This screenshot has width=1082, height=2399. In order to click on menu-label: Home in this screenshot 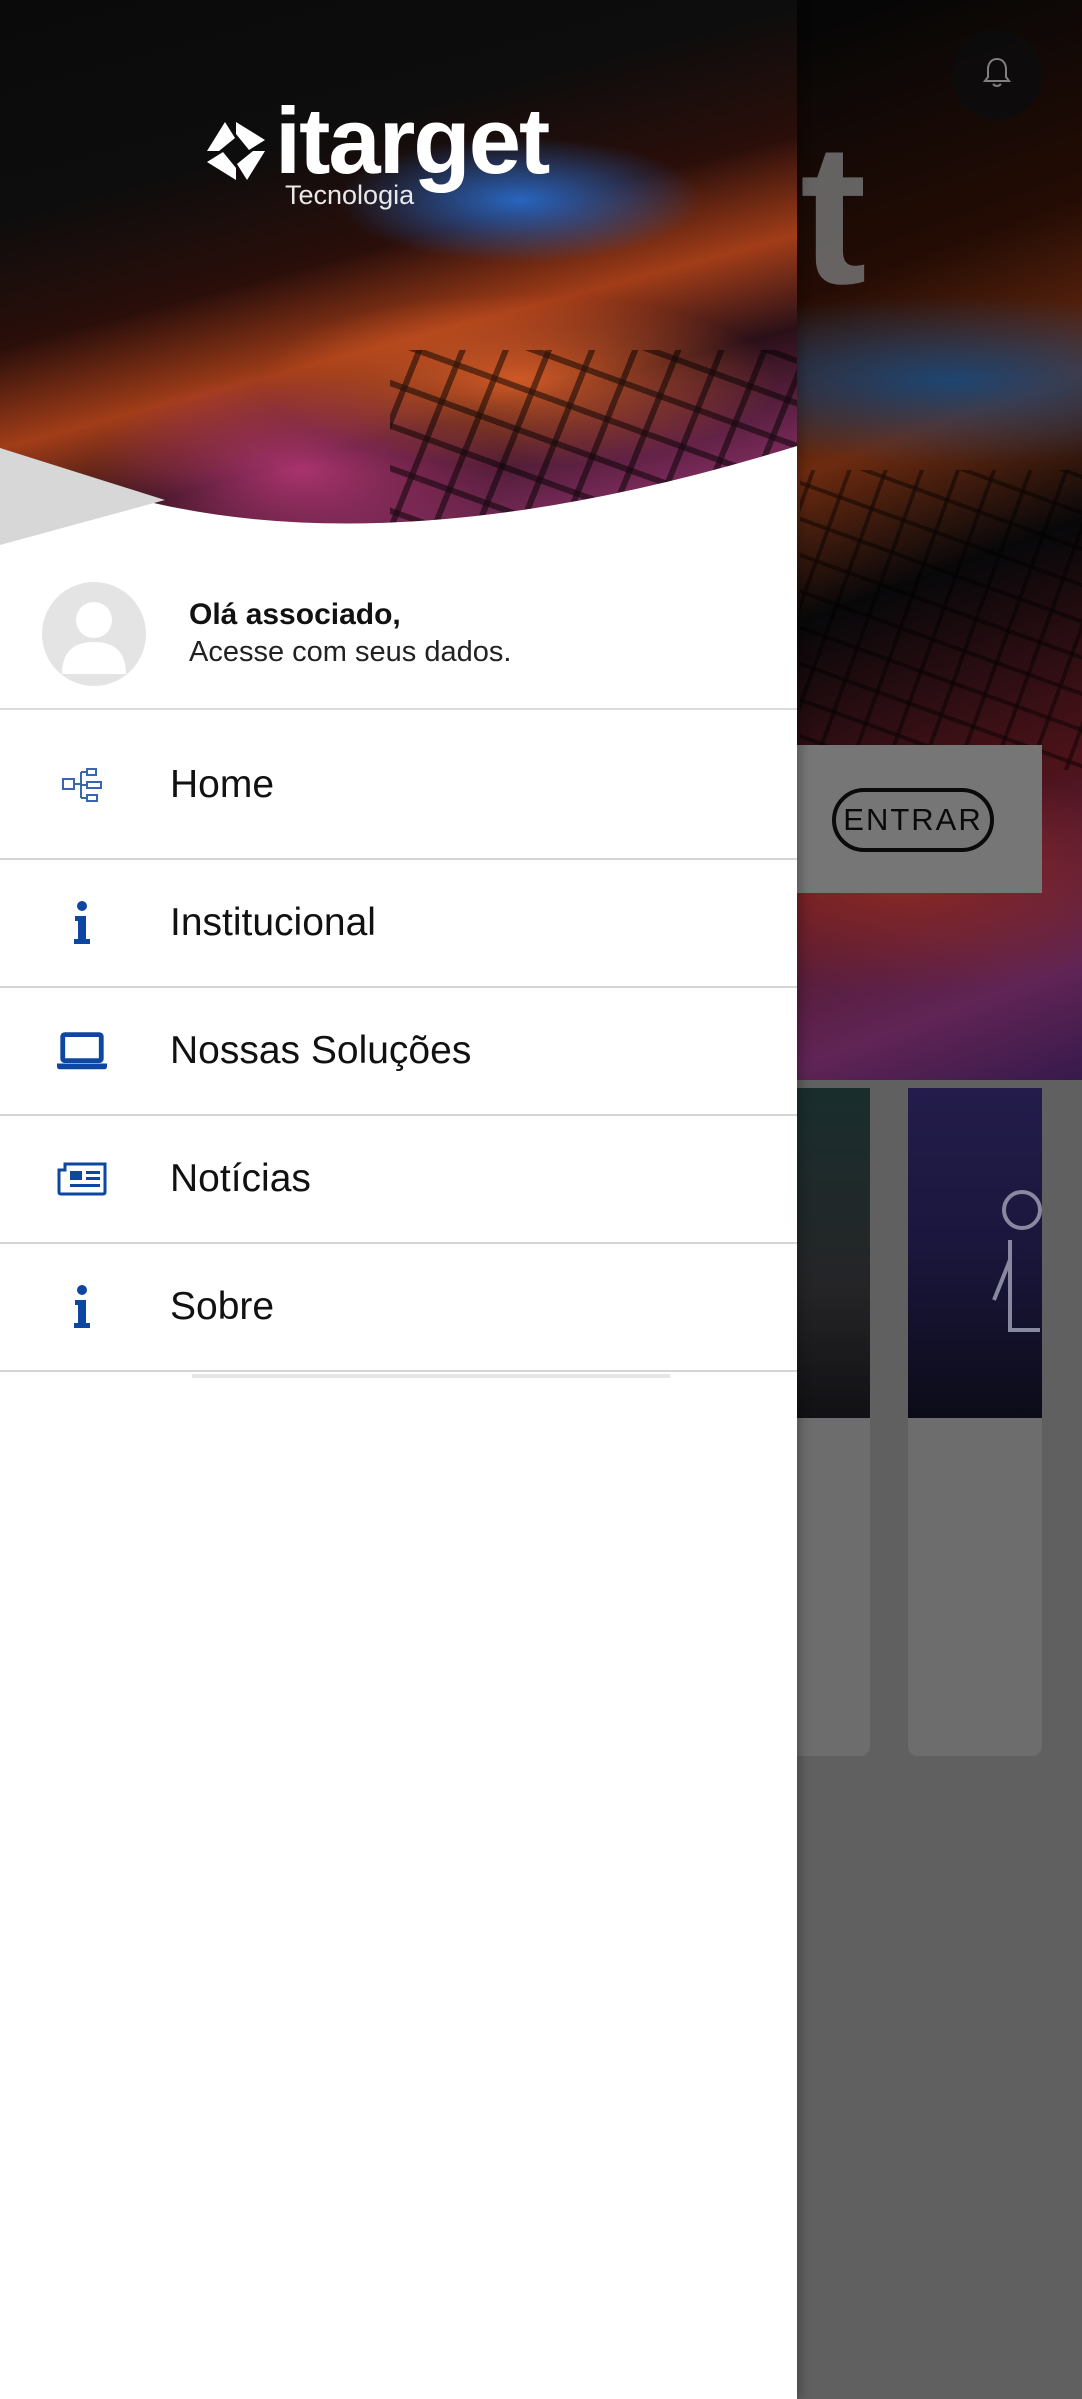, I will do `click(222, 784)`.